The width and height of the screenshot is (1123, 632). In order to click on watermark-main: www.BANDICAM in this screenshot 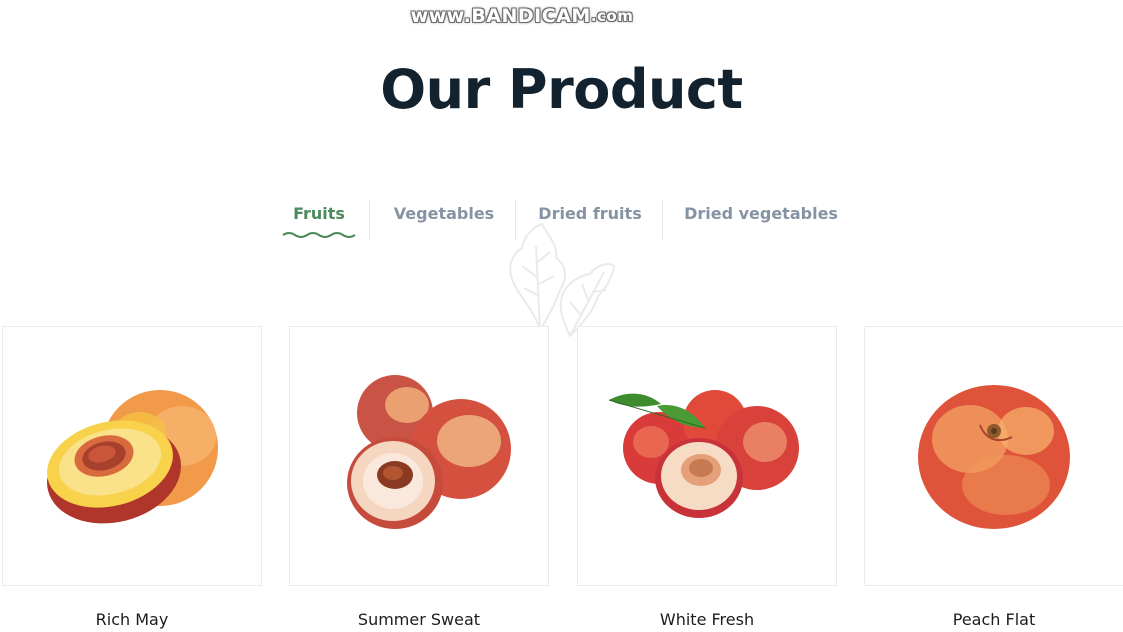, I will do `click(500, 16)`.